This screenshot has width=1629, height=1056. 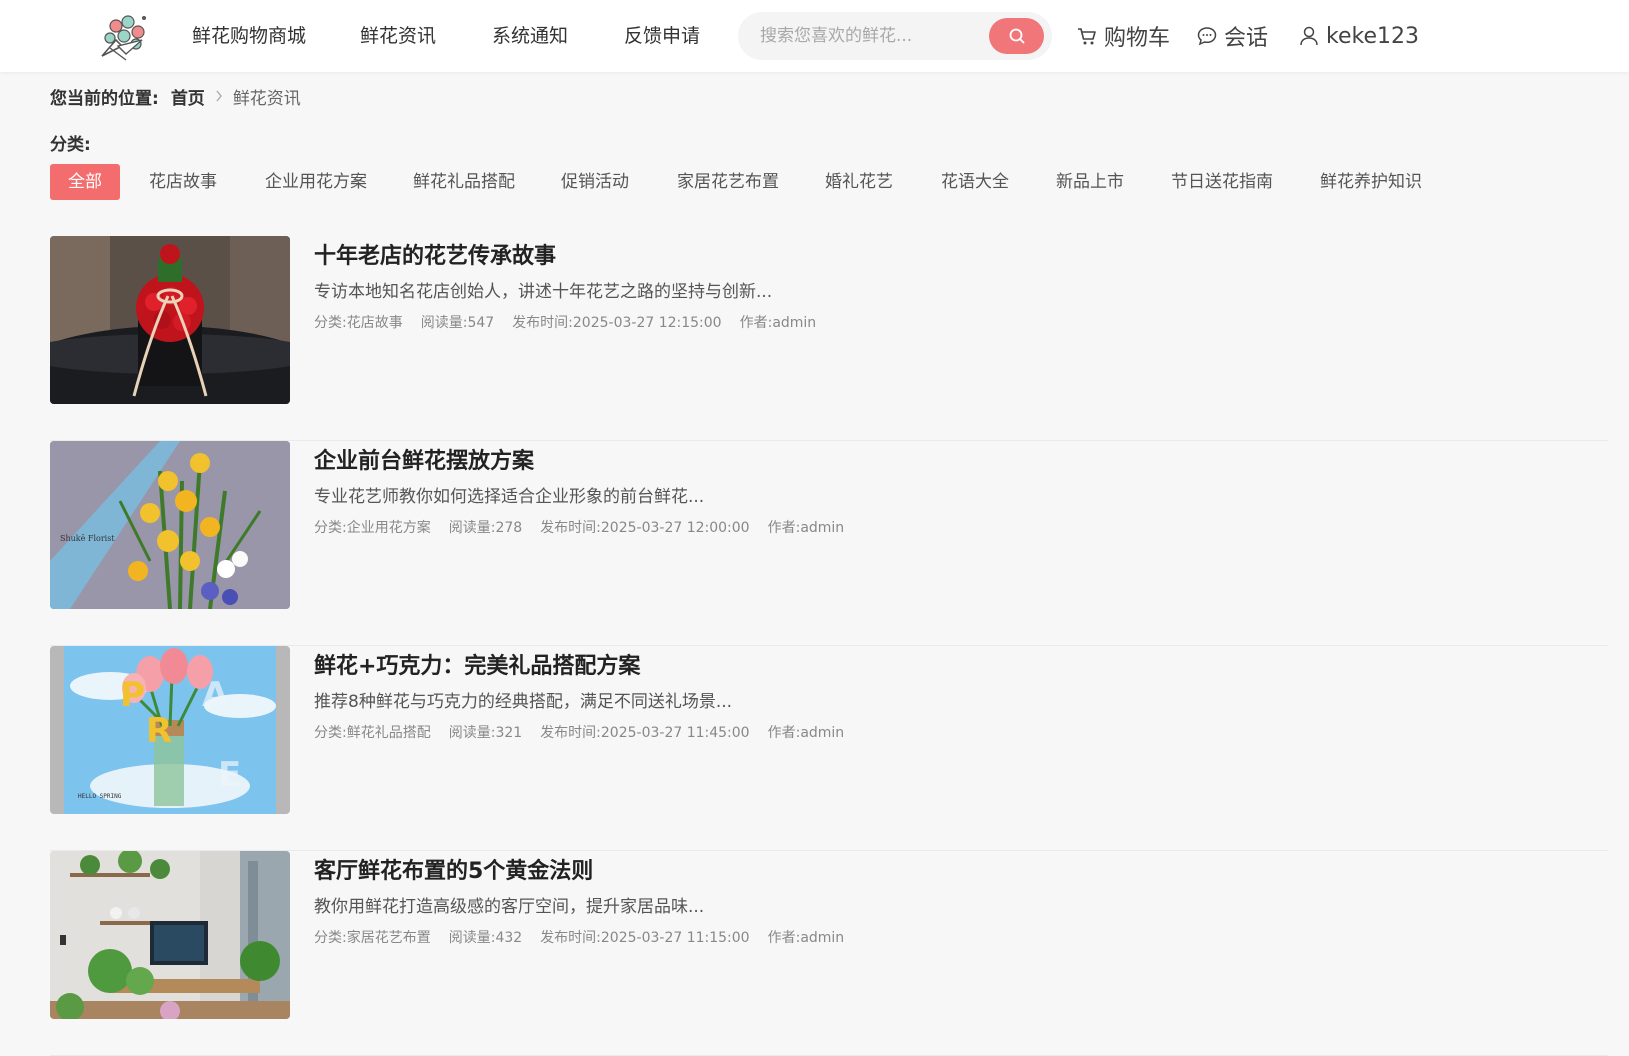 I want to click on search-icon, so click(x=1016, y=36).